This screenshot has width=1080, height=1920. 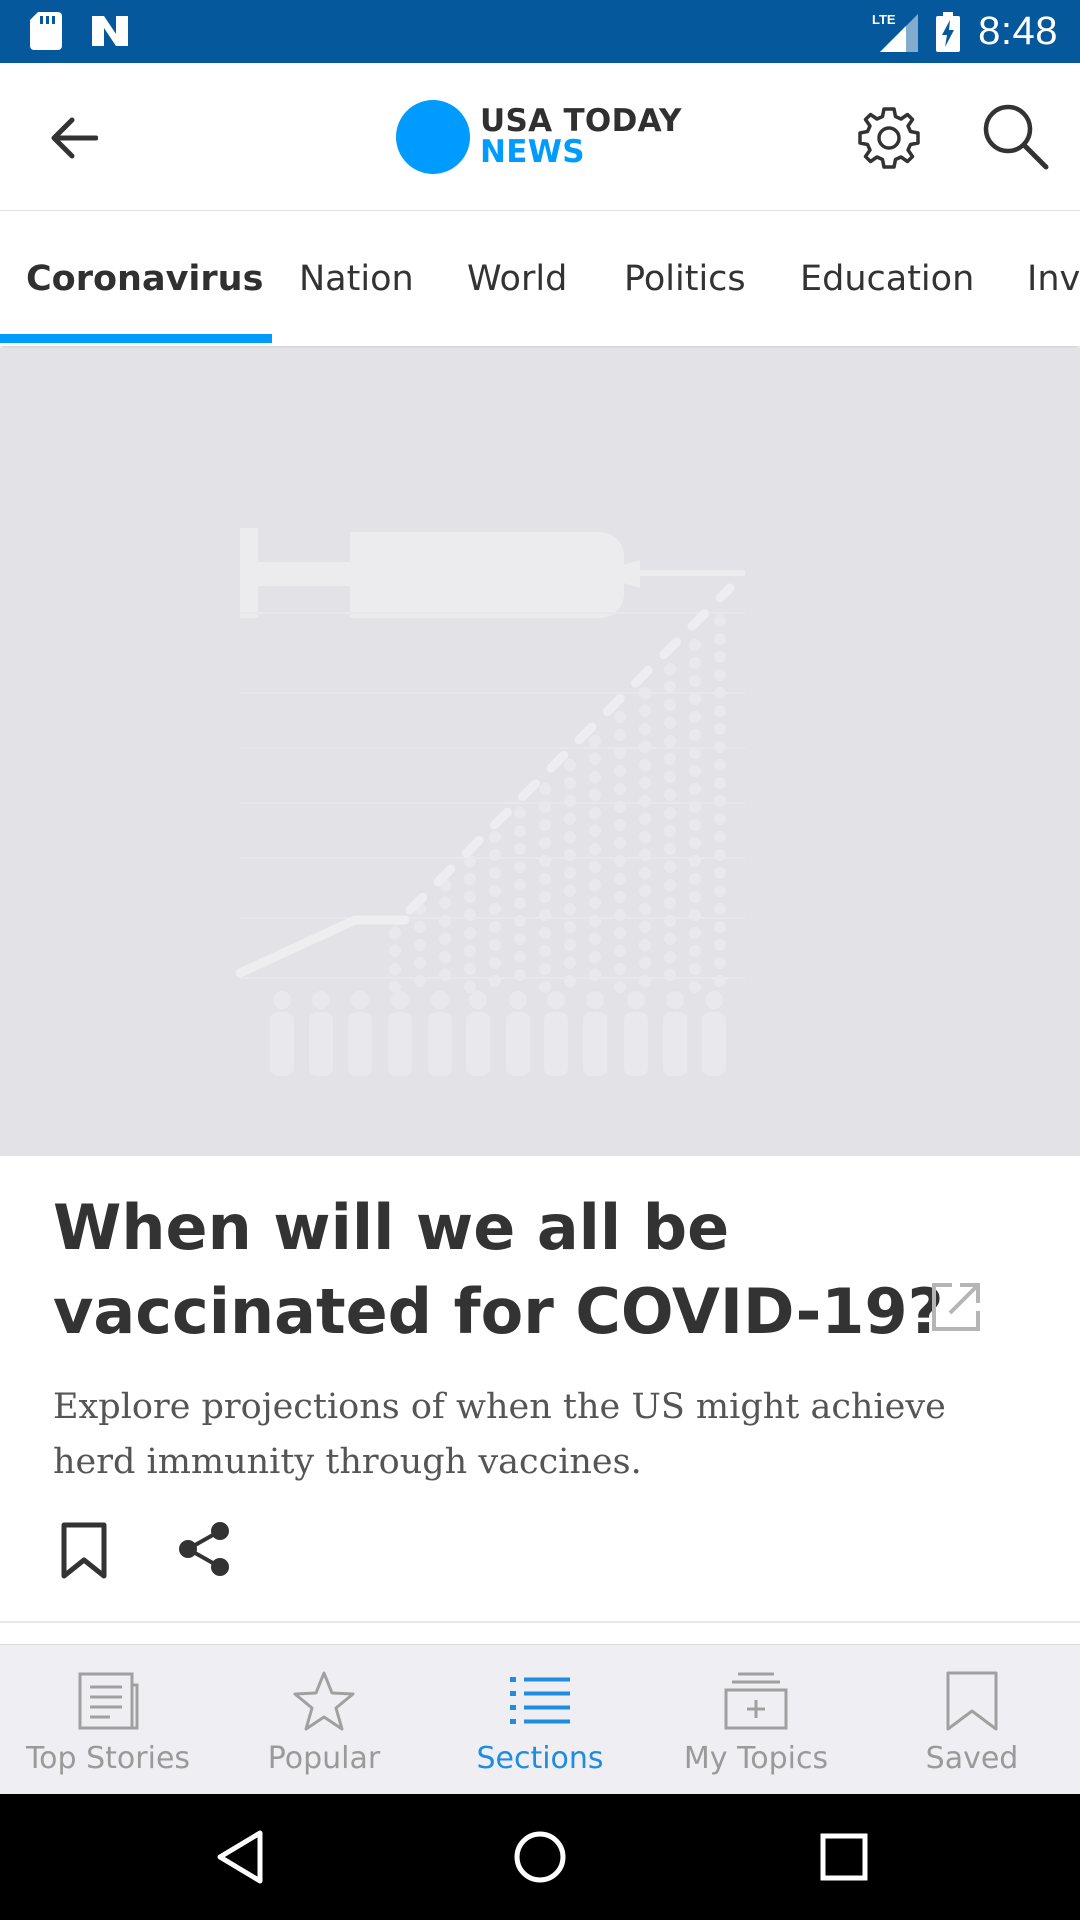 I want to click on system-recents-button, so click(x=844, y=1857).